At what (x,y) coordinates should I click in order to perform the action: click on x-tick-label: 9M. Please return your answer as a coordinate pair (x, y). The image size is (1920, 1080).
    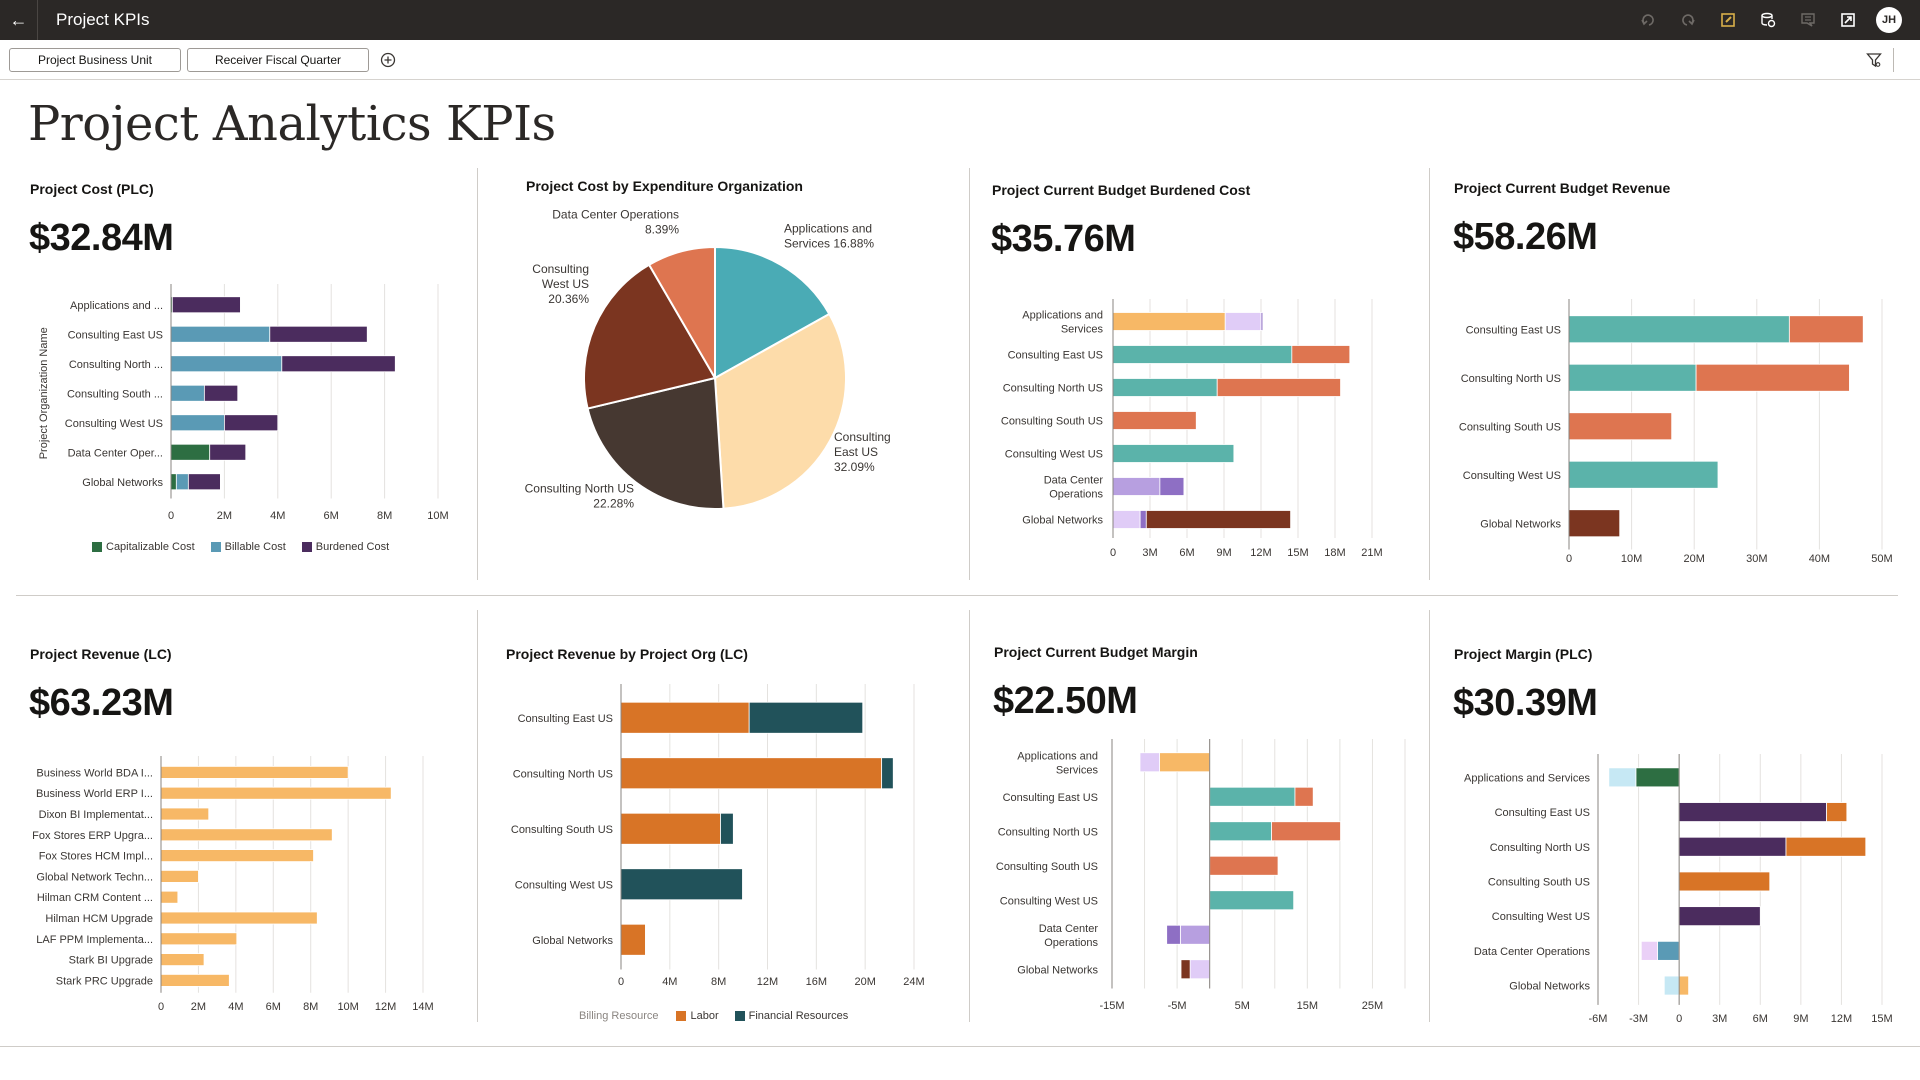
    Looking at the image, I should click on (1800, 1019).